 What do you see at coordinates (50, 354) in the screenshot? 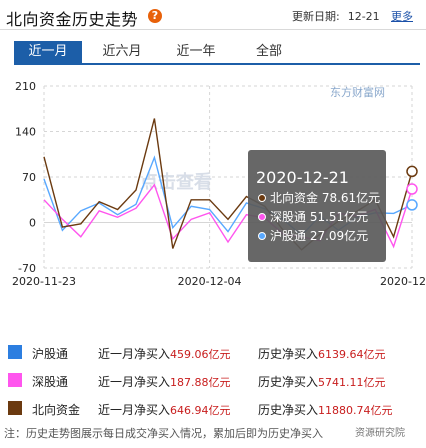
I see `legend-name: 沪股通` at bounding box center [50, 354].